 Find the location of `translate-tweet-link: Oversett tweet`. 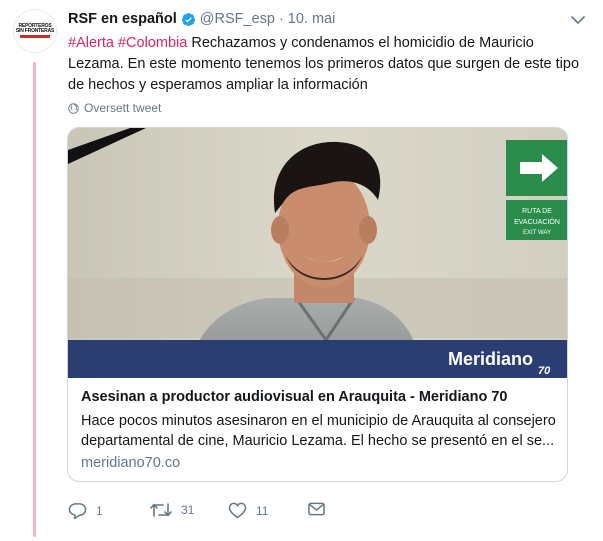

translate-tweet-link: Oversett tweet is located at coordinates (114, 108).